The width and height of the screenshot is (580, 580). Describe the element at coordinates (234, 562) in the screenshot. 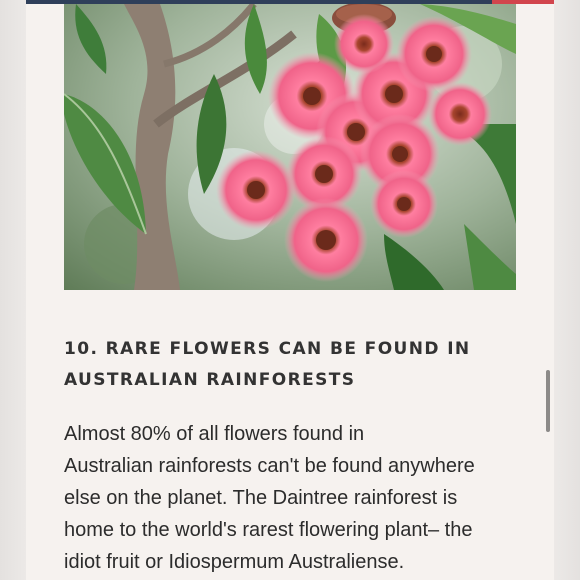

I see `body-line-5: idiot fruit or Idiospermum Australiense.` at that location.